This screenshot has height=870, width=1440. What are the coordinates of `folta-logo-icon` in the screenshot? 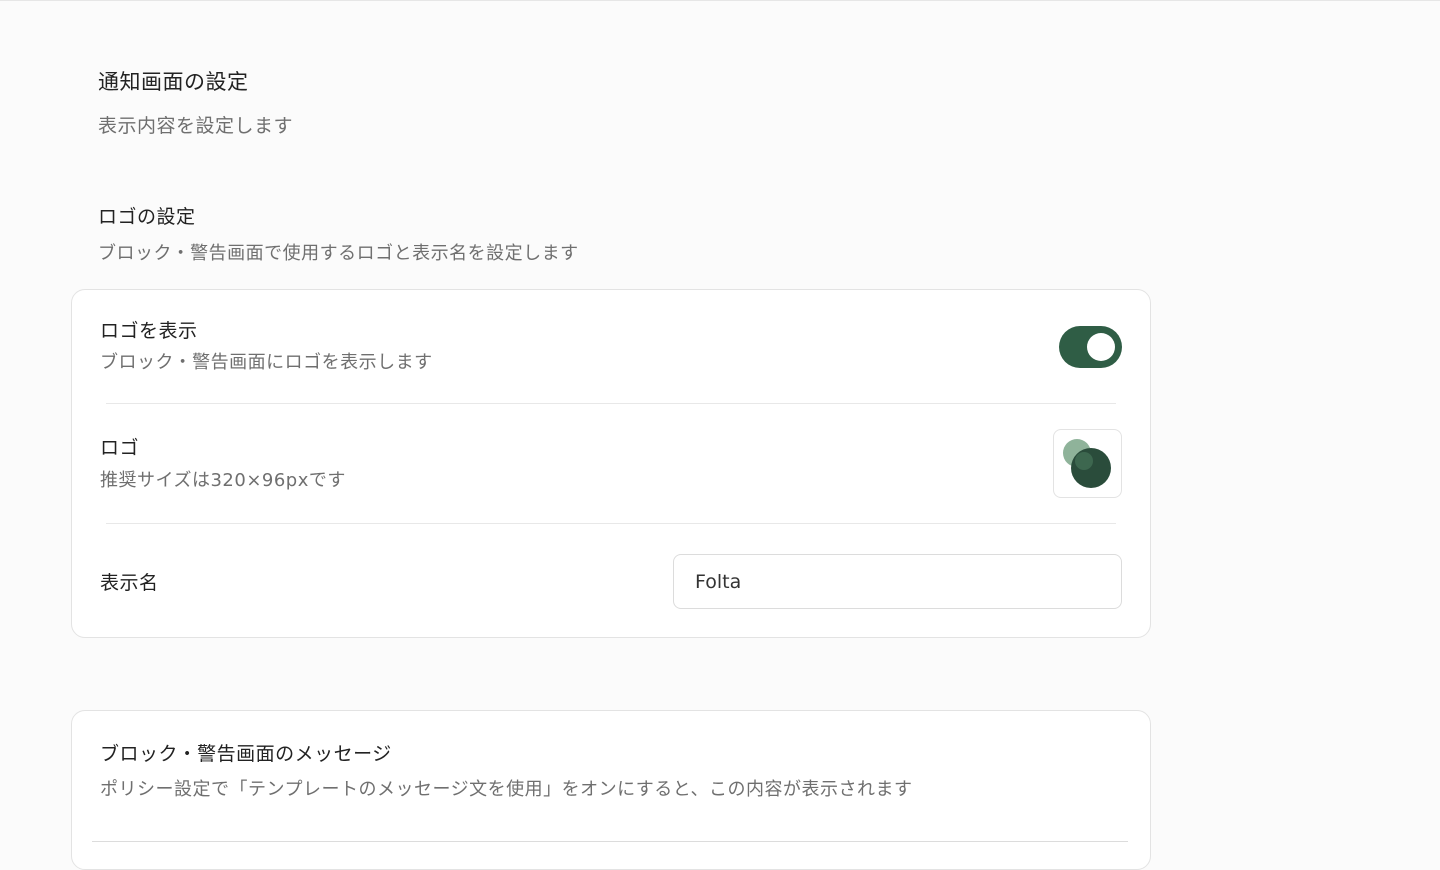 It's located at (1087, 463).